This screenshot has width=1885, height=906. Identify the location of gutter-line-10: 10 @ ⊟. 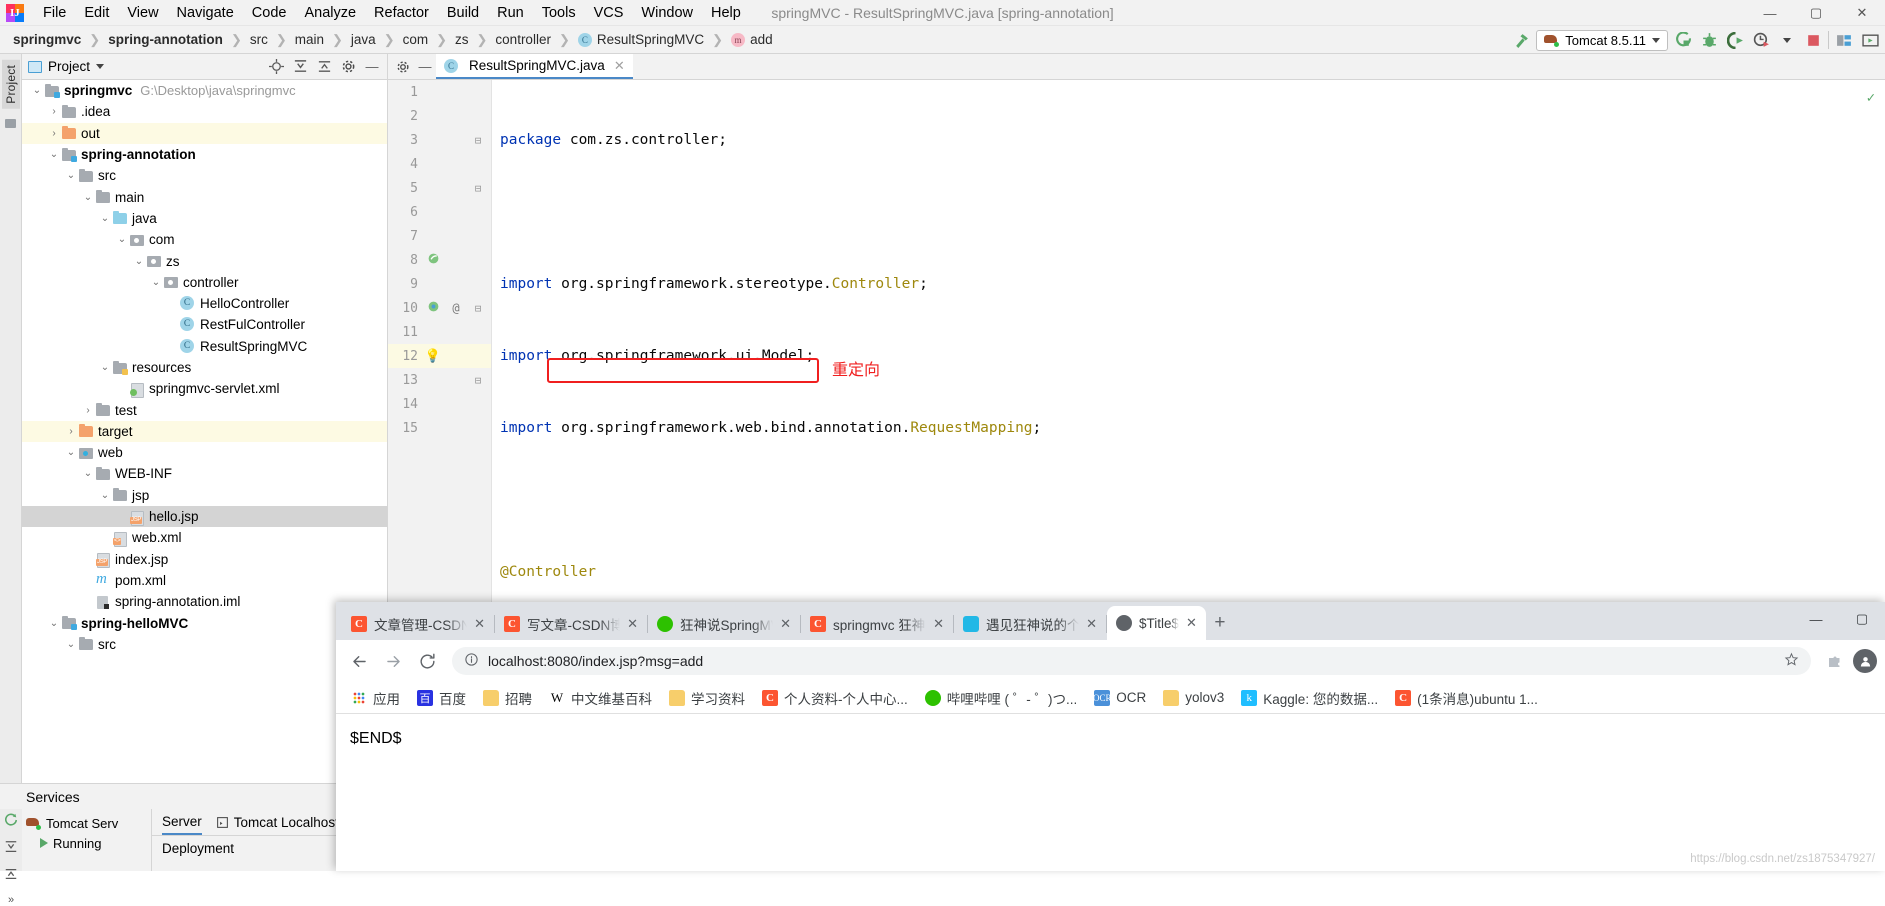
(439, 308).